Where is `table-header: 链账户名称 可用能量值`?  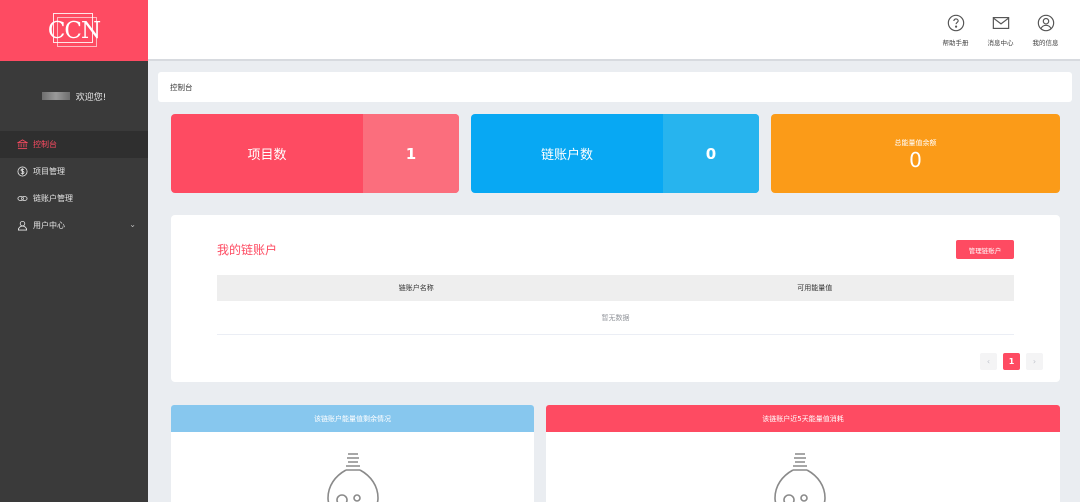 table-header: 链账户名称 可用能量值 is located at coordinates (615, 288).